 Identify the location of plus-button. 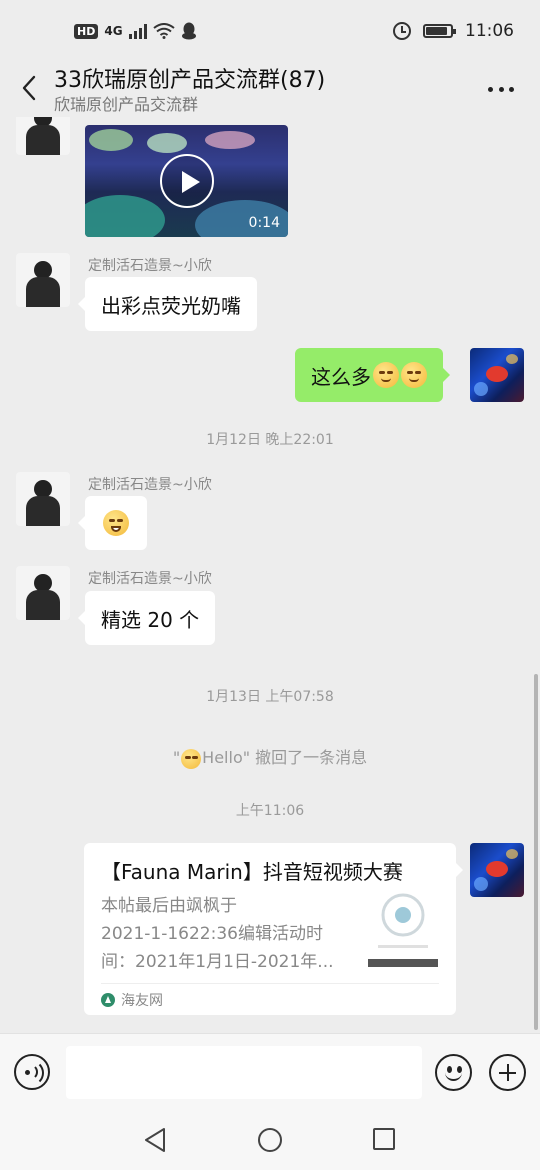
(507, 1072).